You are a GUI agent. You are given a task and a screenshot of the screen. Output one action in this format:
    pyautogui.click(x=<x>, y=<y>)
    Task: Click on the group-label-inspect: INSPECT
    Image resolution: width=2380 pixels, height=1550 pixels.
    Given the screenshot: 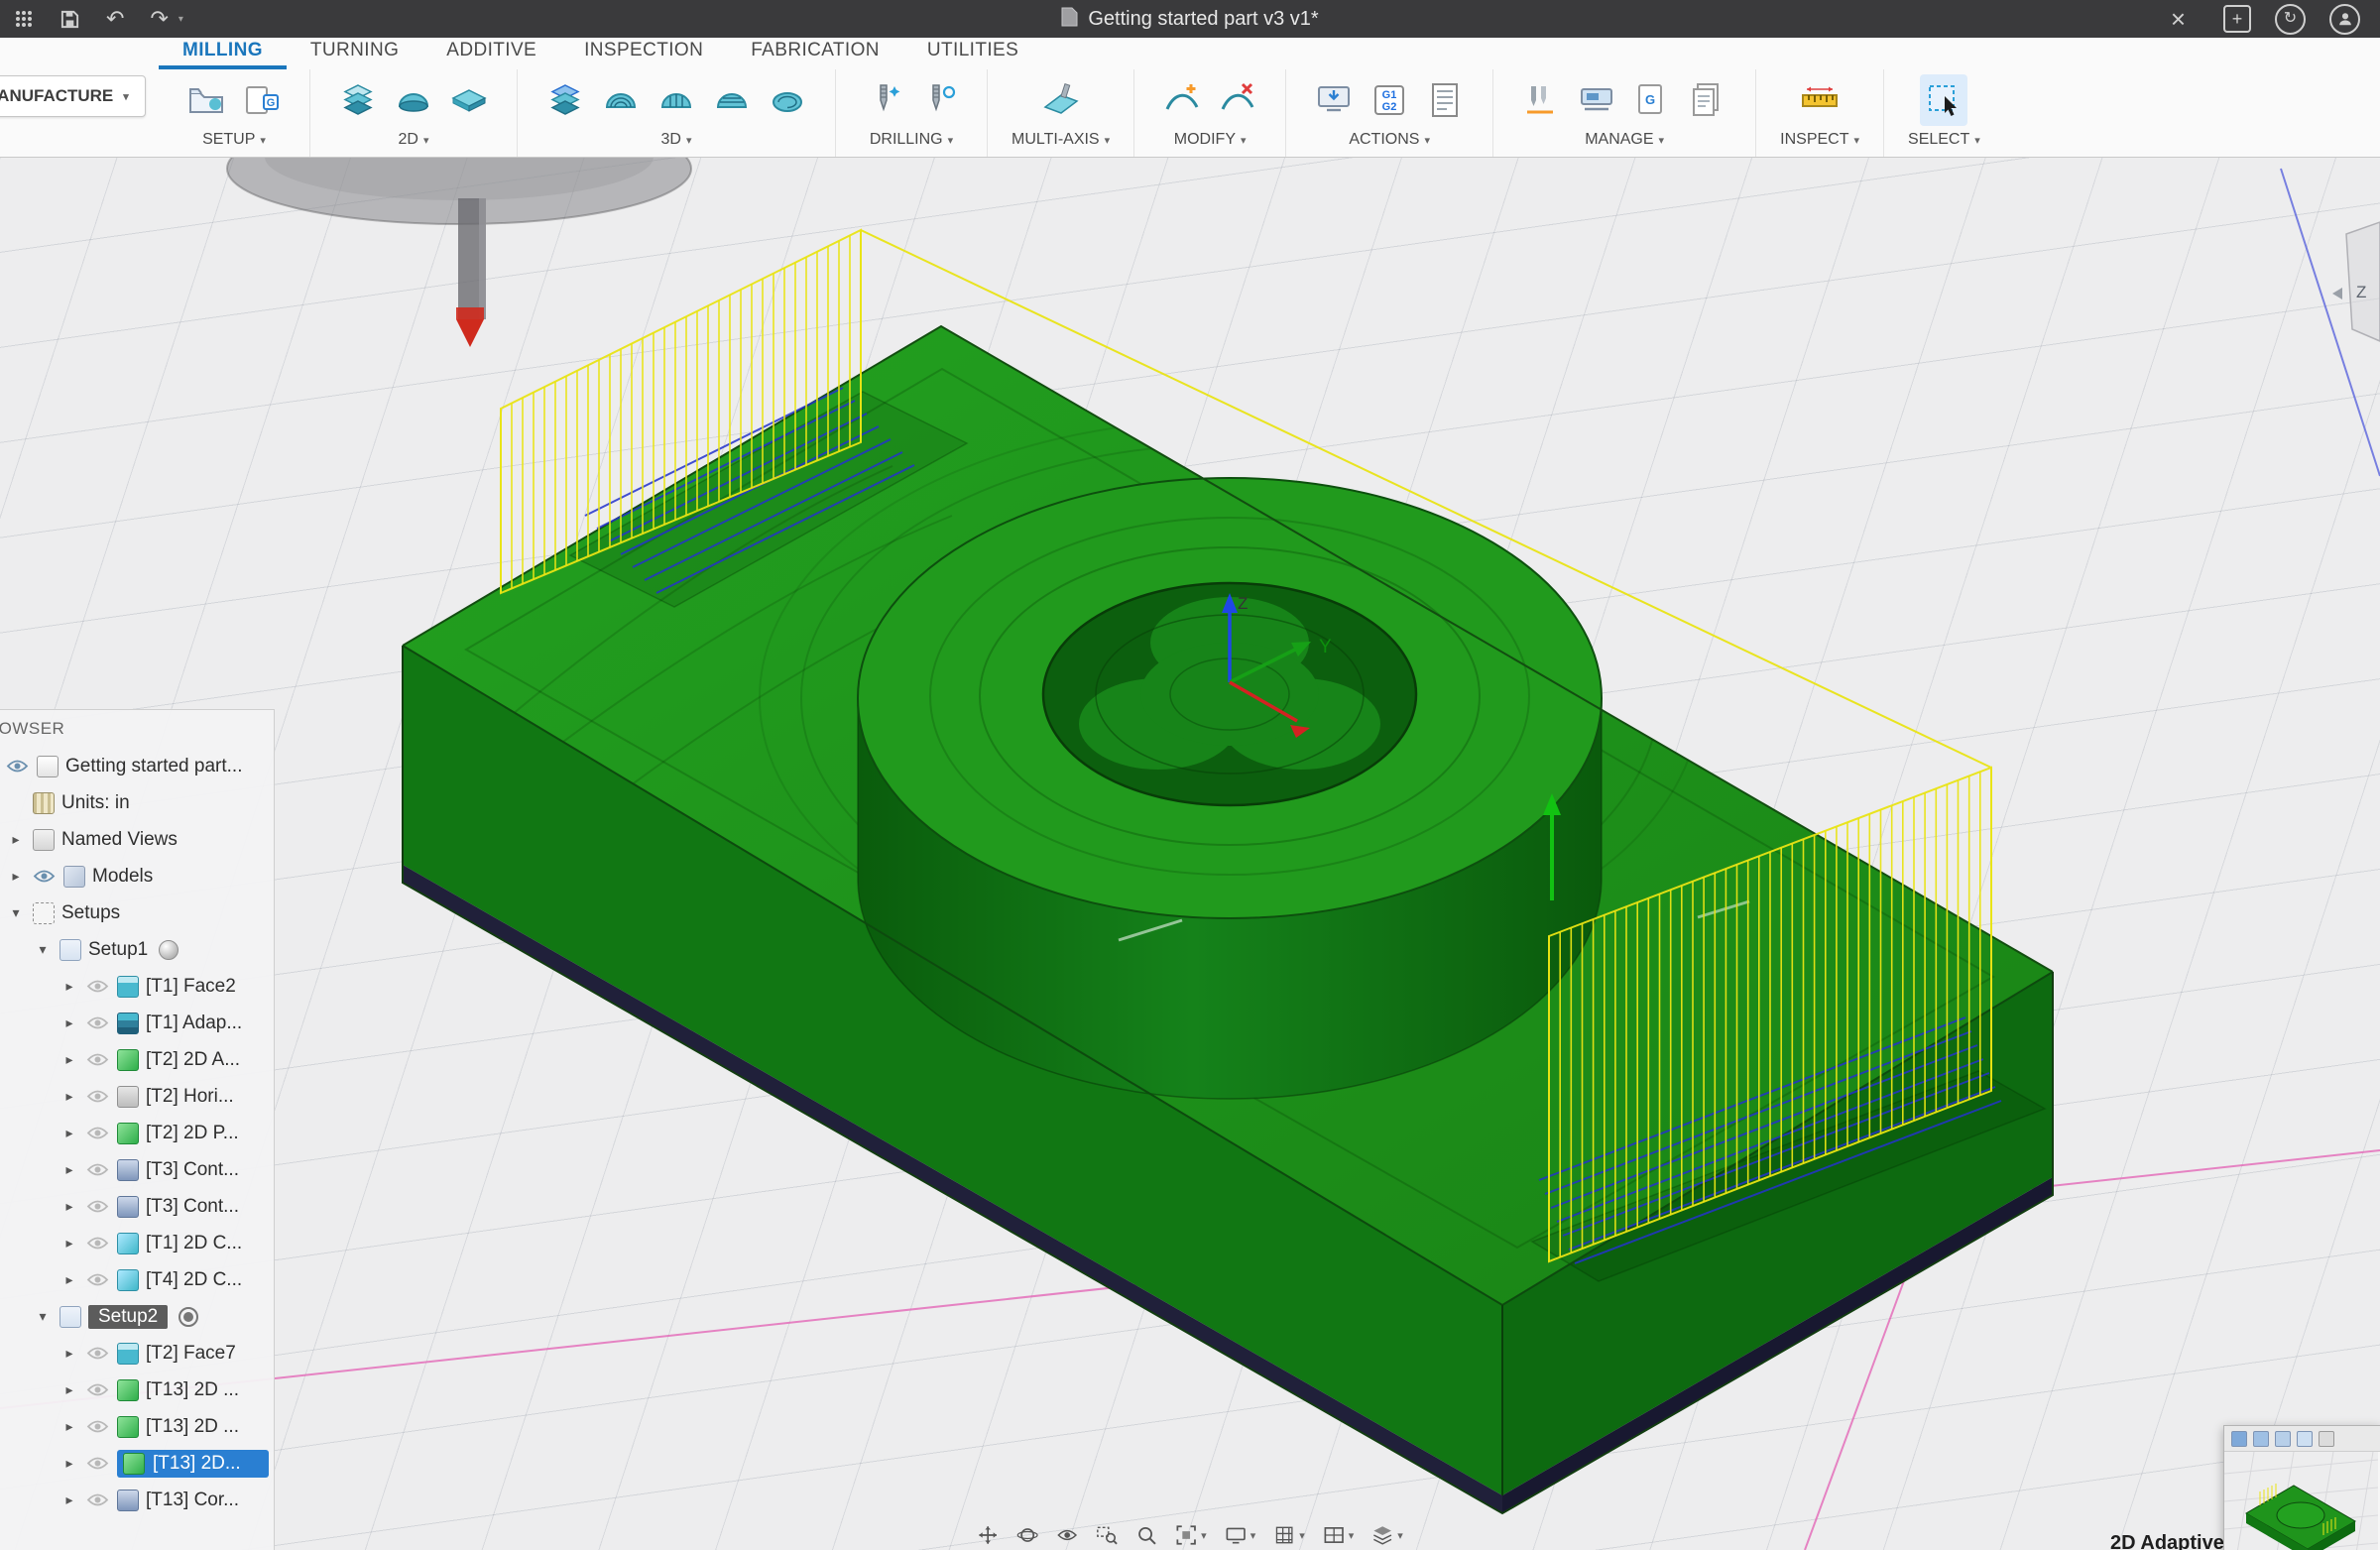 What is the action you would take?
    pyautogui.click(x=1814, y=140)
    